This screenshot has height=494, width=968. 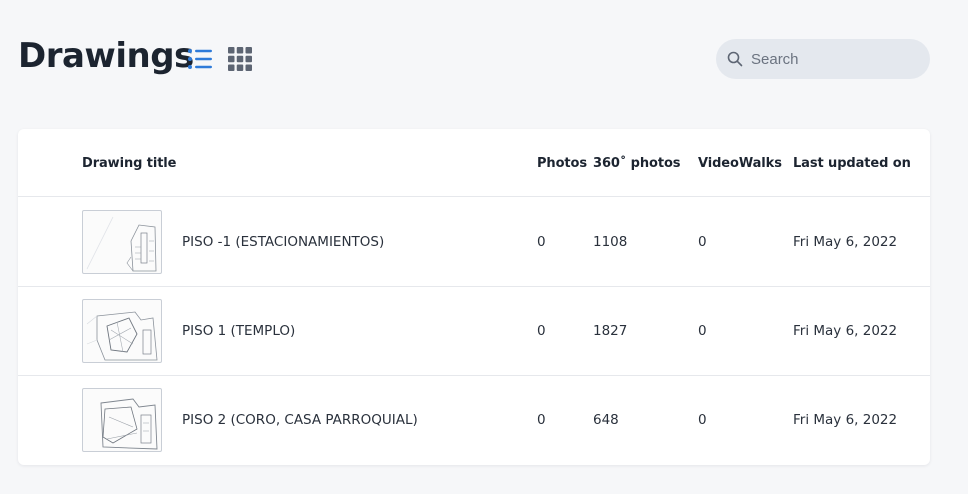 I want to click on drawing-title: PISO -1 (ESTACIONAMIENTOS), so click(x=283, y=242).